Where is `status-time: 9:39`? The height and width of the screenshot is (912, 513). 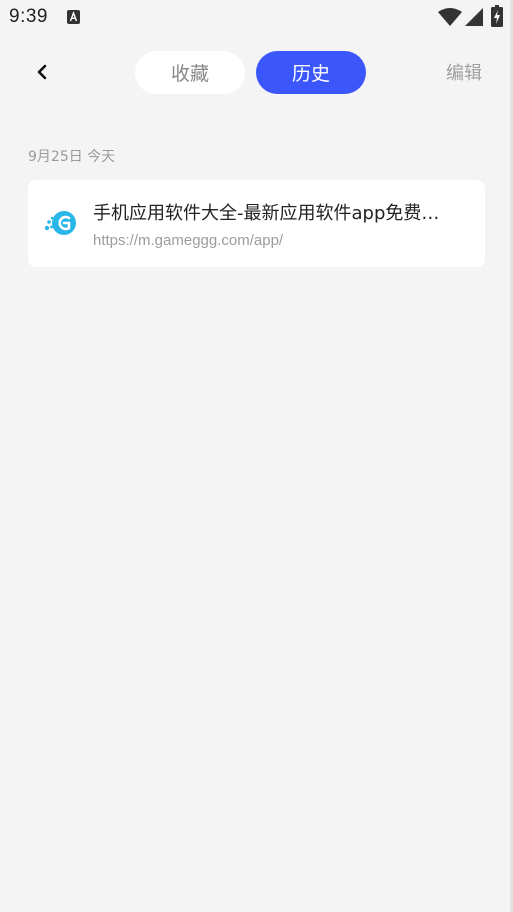 status-time: 9:39 is located at coordinates (28, 16).